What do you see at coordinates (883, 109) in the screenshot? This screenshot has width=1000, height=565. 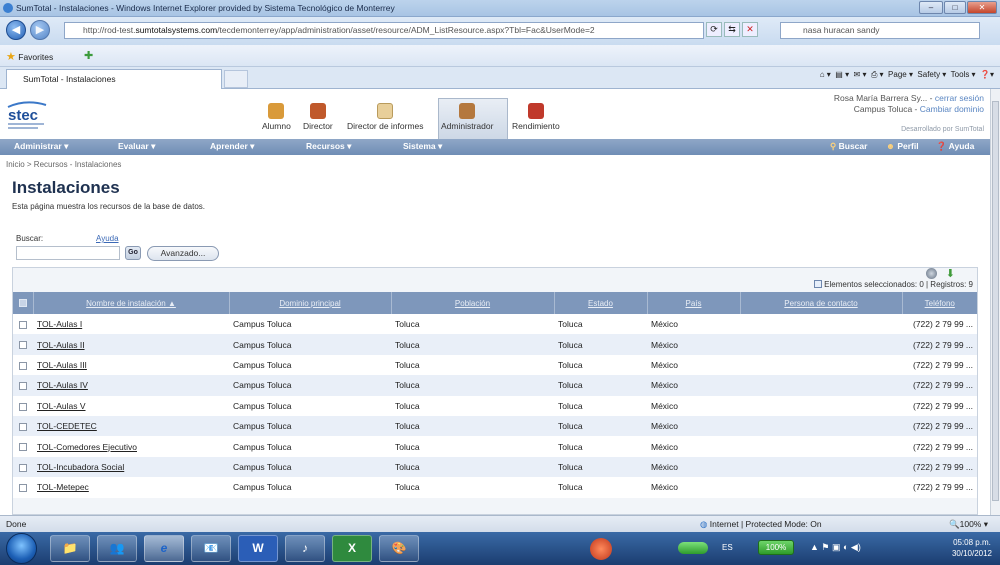 I see `campus-name: Campus Toluca` at bounding box center [883, 109].